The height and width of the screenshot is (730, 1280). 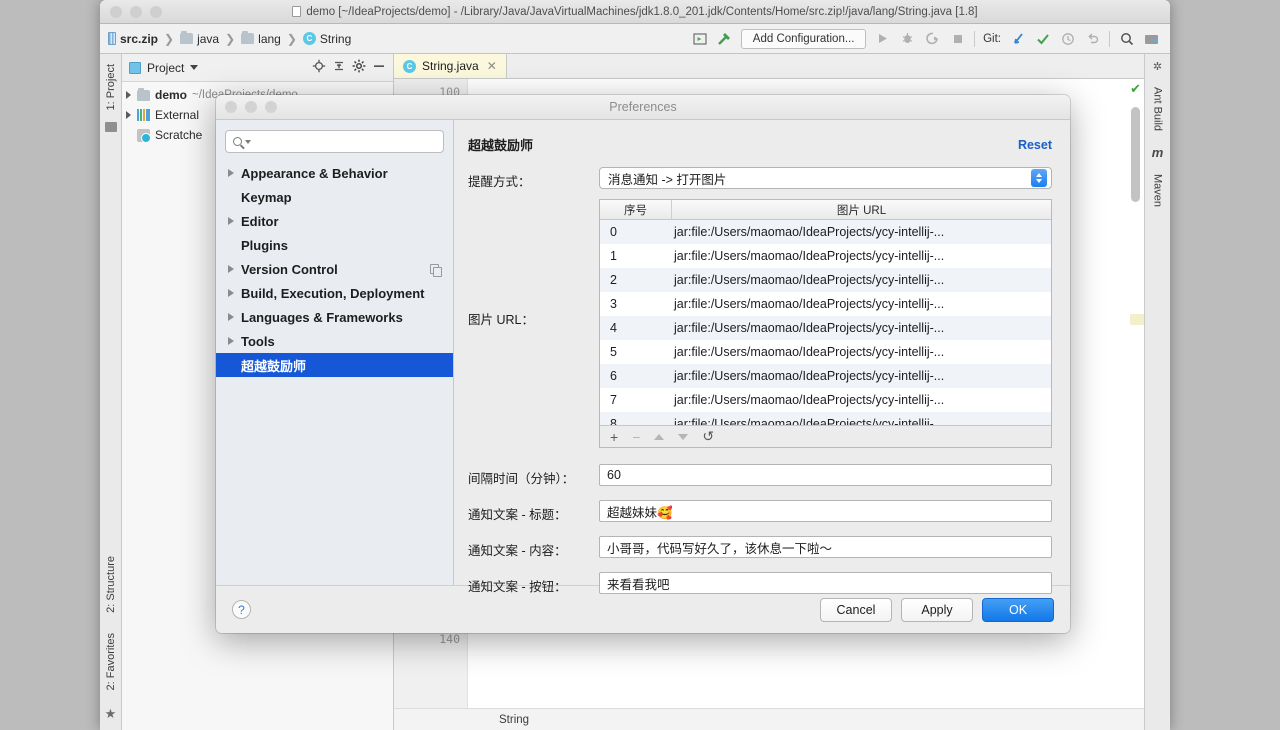 What do you see at coordinates (436, 270) in the screenshot?
I see `copy-icon` at bounding box center [436, 270].